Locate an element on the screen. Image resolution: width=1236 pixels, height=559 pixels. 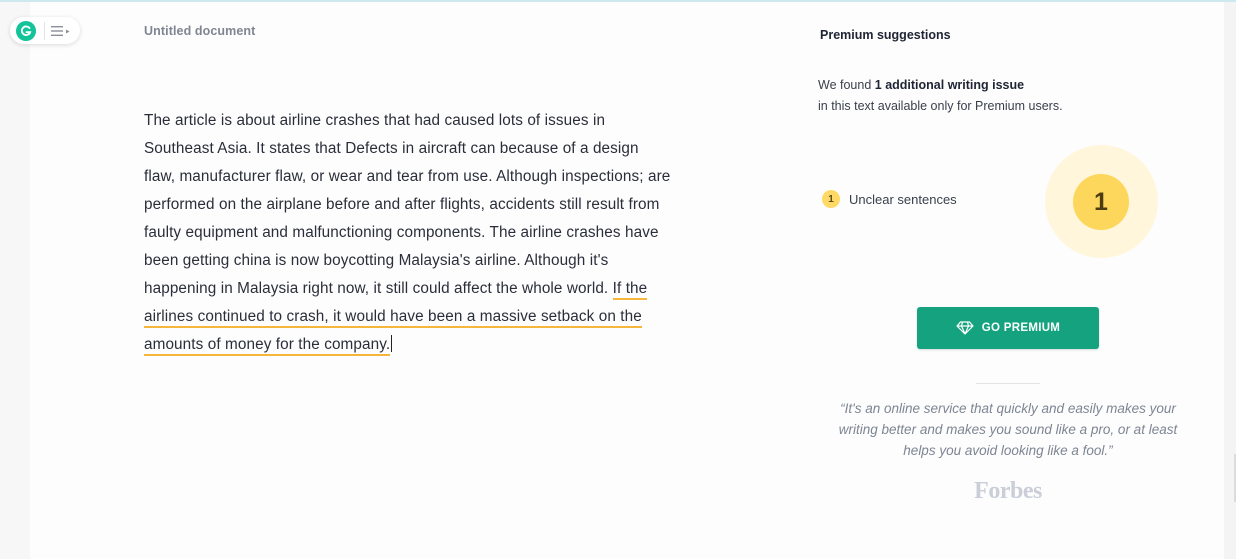
text-cursor is located at coordinates (392, 343).